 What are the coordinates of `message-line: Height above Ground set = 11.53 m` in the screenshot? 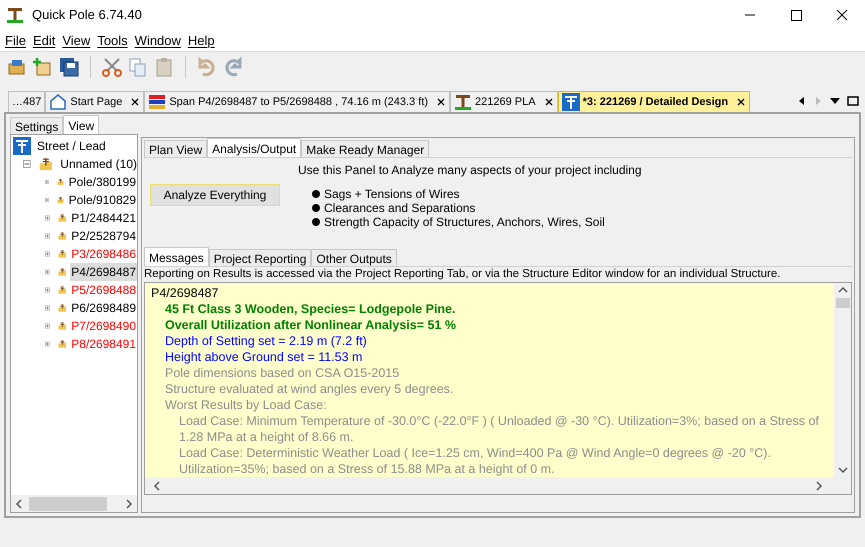 It's located at (264, 357).